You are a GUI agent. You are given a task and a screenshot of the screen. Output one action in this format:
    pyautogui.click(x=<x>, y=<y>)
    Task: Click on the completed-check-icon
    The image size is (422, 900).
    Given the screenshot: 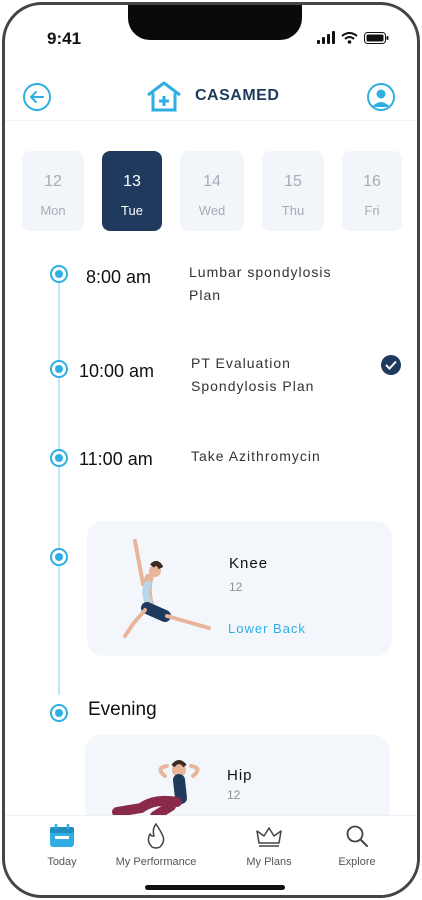 What is the action you would take?
    pyautogui.click(x=391, y=365)
    